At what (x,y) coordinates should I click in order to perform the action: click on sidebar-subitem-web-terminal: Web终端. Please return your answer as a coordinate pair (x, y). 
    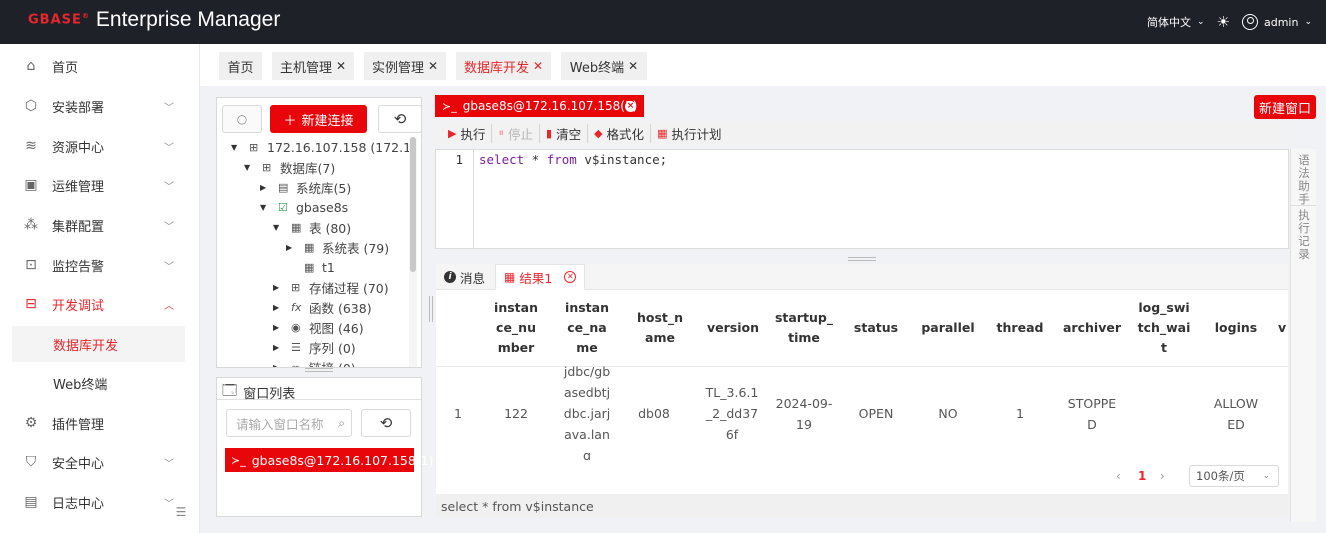
    Looking at the image, I should click on (98, 383).